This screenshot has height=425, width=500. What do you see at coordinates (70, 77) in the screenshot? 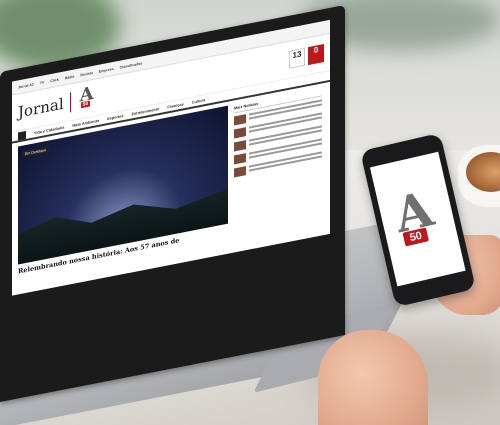
I see `topbar-item: Rádio` at bounding box center [70, 77].